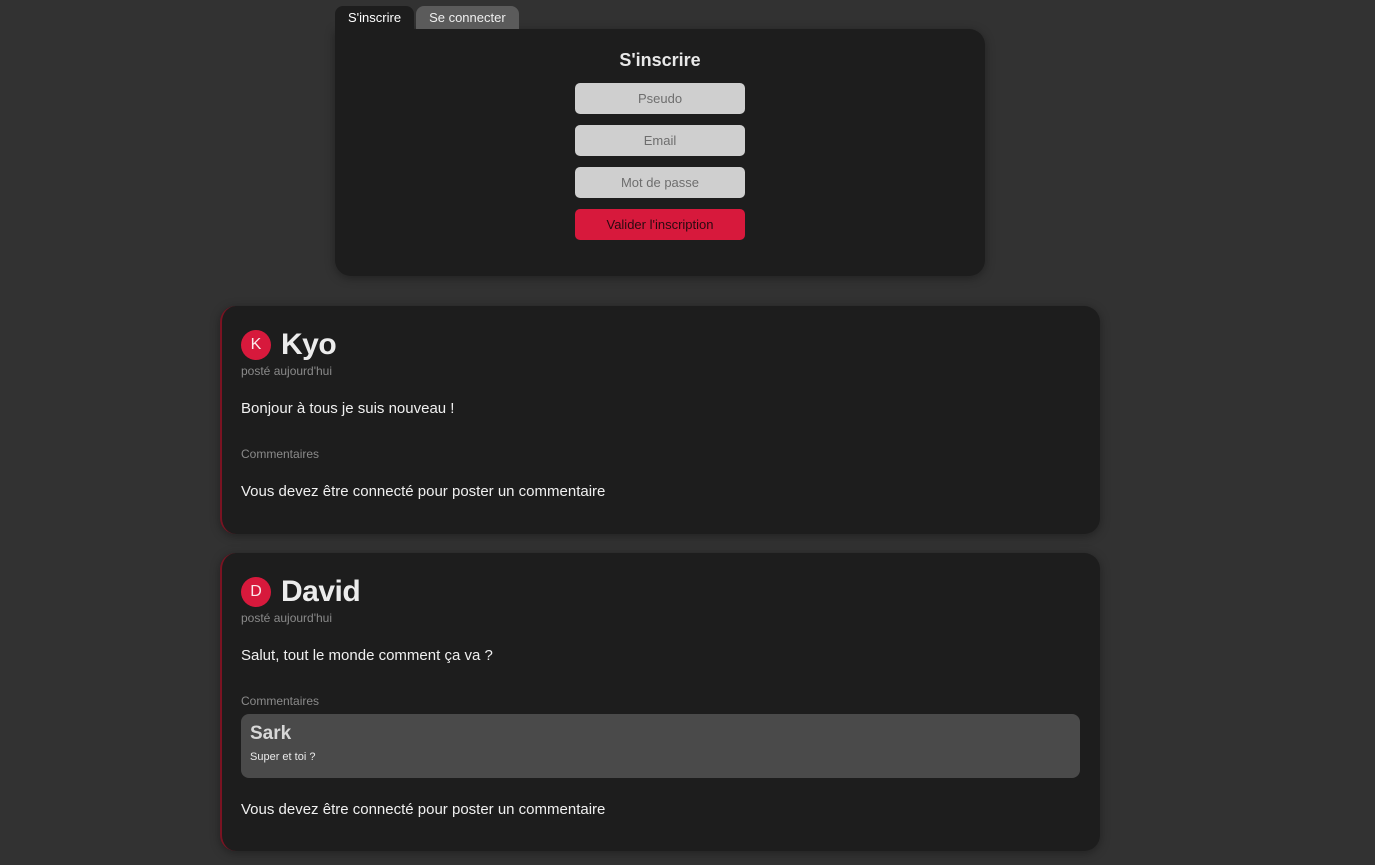 The image size is (1375, 865). I want to click on avatar: D, so click(256, 592).